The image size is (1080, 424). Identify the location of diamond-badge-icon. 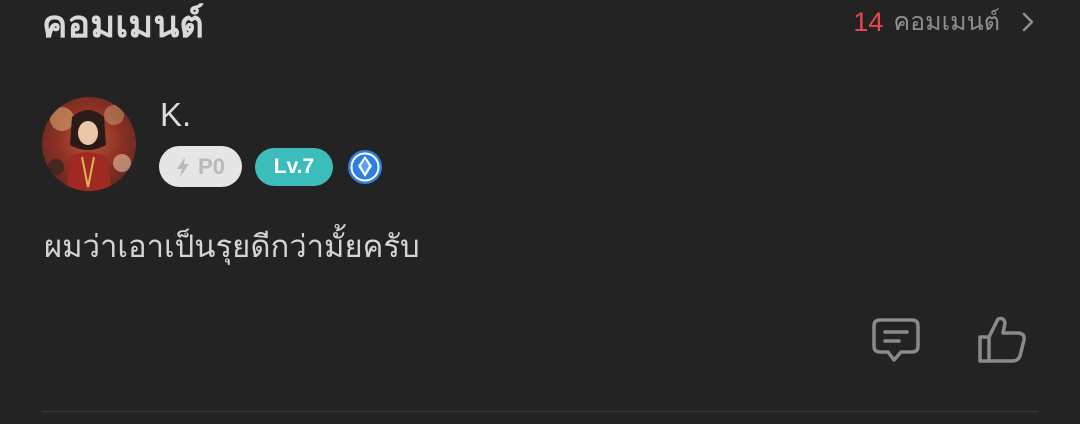
(365, 166).